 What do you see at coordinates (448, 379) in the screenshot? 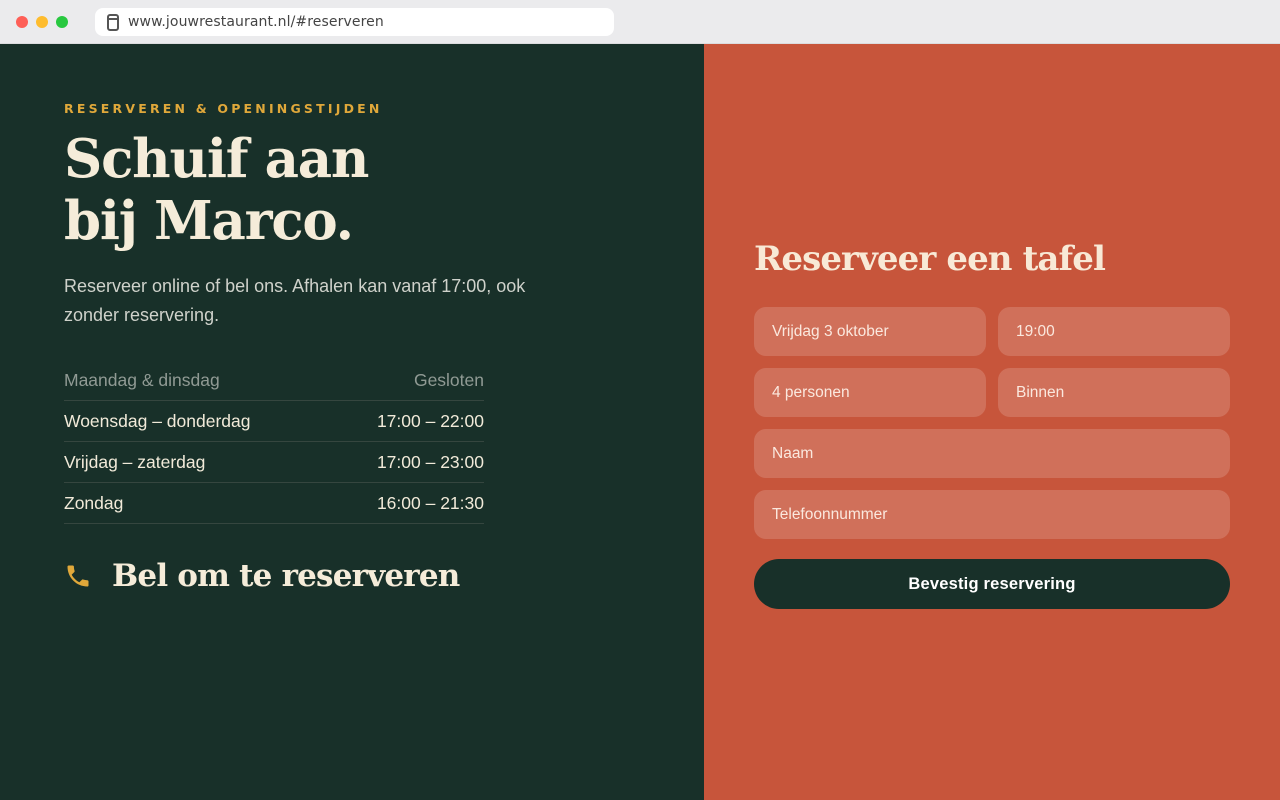
I see `hours-time: Gesloten` at bounding box center [448, 379].